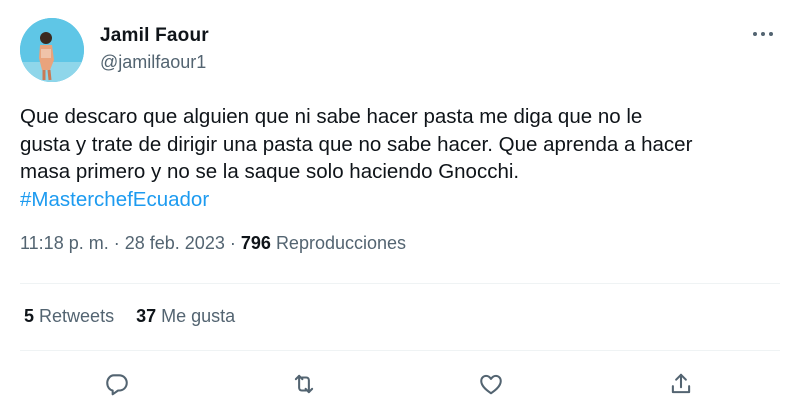  Describe the element at coordinates (681, 384) in the screenshot. I see `share-icon` at that location.